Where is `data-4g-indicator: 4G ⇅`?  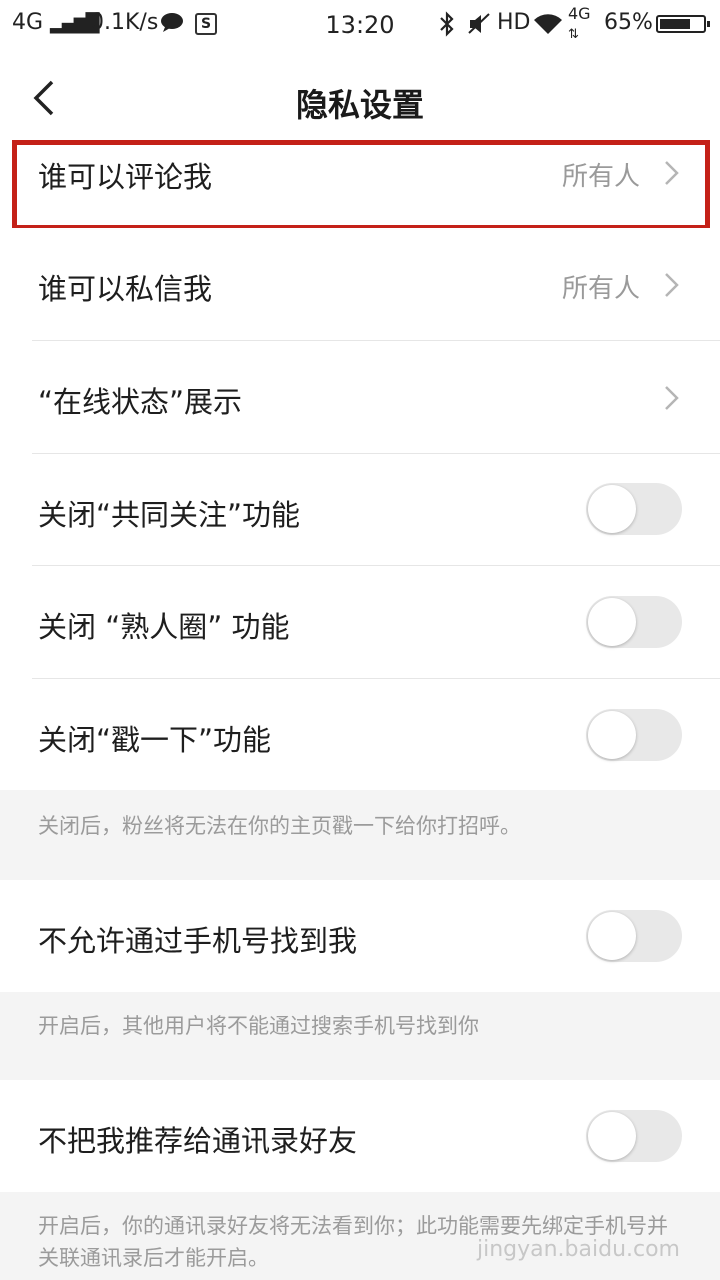 data-4g-indicator: 4G ⇅ is located at coordinates (579, 23).